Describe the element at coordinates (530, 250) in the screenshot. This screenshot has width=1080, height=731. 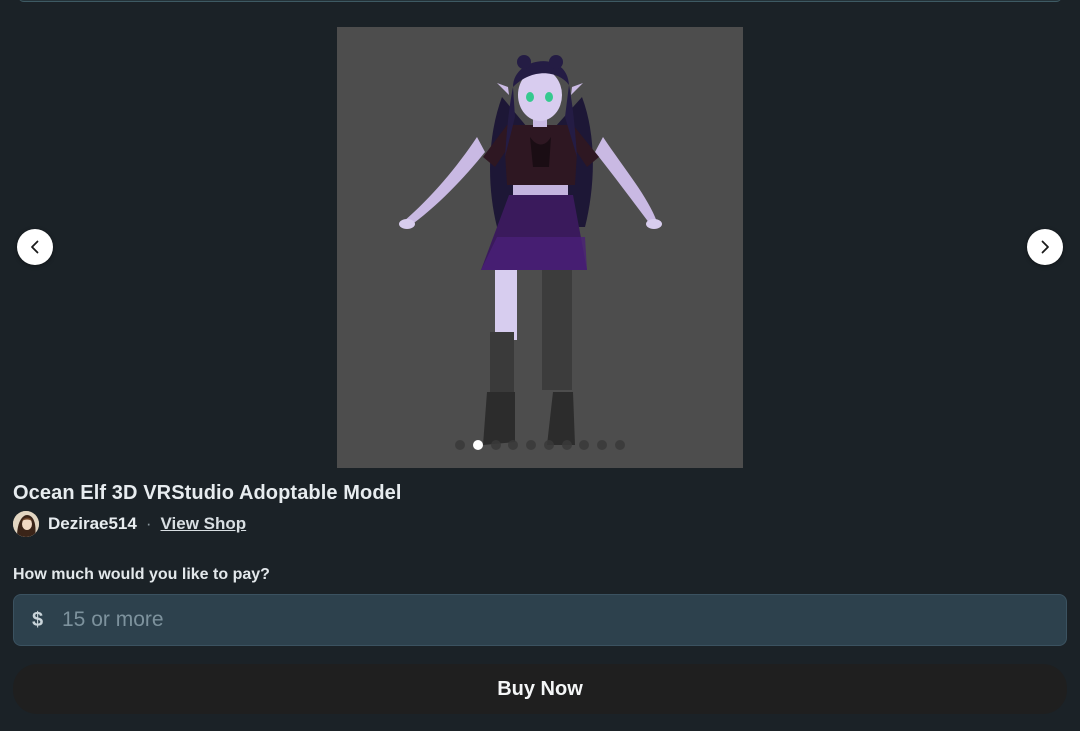
I see `character-model-render` at that location.